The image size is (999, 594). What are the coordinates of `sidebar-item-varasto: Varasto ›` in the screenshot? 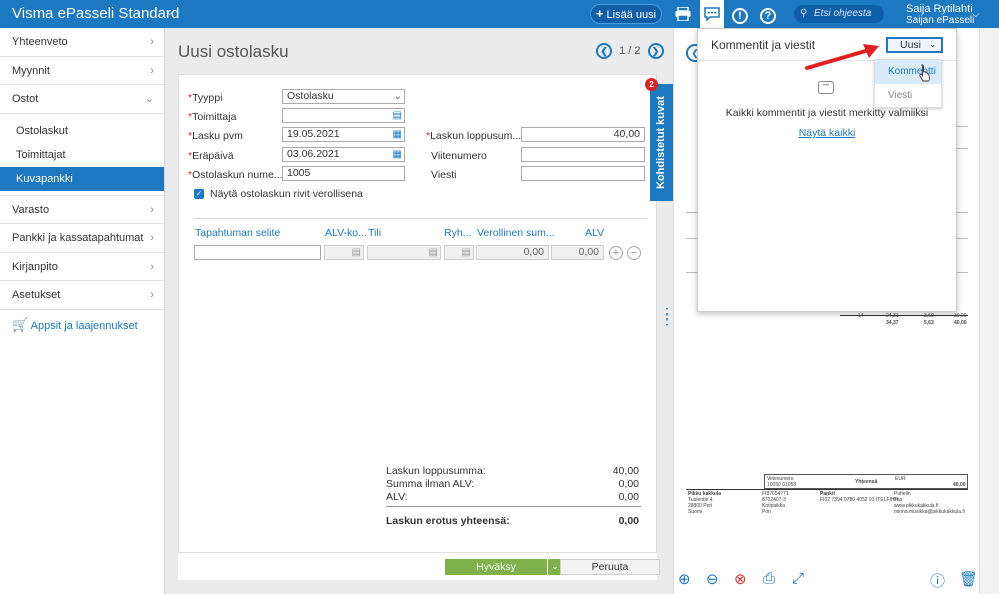 It's located at (82, 210).